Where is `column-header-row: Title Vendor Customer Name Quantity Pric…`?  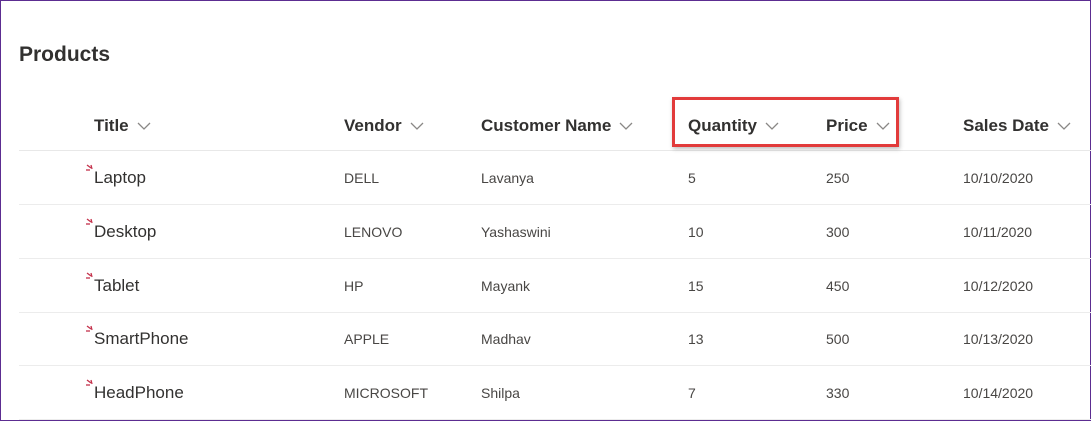
column-header-row: Title Vendor Customer Name Quantity Pric… is located at coordinates (555, 125).